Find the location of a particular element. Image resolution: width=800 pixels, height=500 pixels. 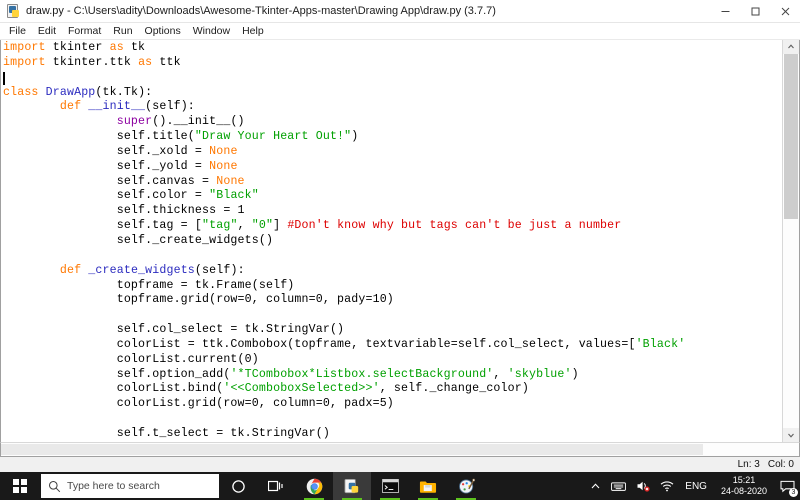

python-idle-icon is located at coordinates (352, 486).